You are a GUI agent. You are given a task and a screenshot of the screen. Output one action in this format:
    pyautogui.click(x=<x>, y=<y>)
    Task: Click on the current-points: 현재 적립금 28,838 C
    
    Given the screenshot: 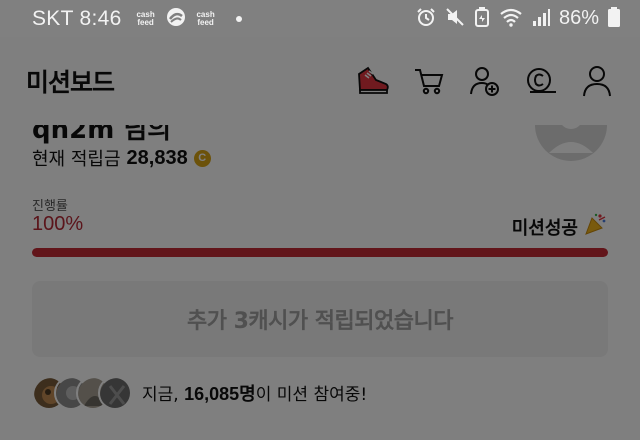 What is the action you would take?
    pyautogui.click(x=121, y=158)
    